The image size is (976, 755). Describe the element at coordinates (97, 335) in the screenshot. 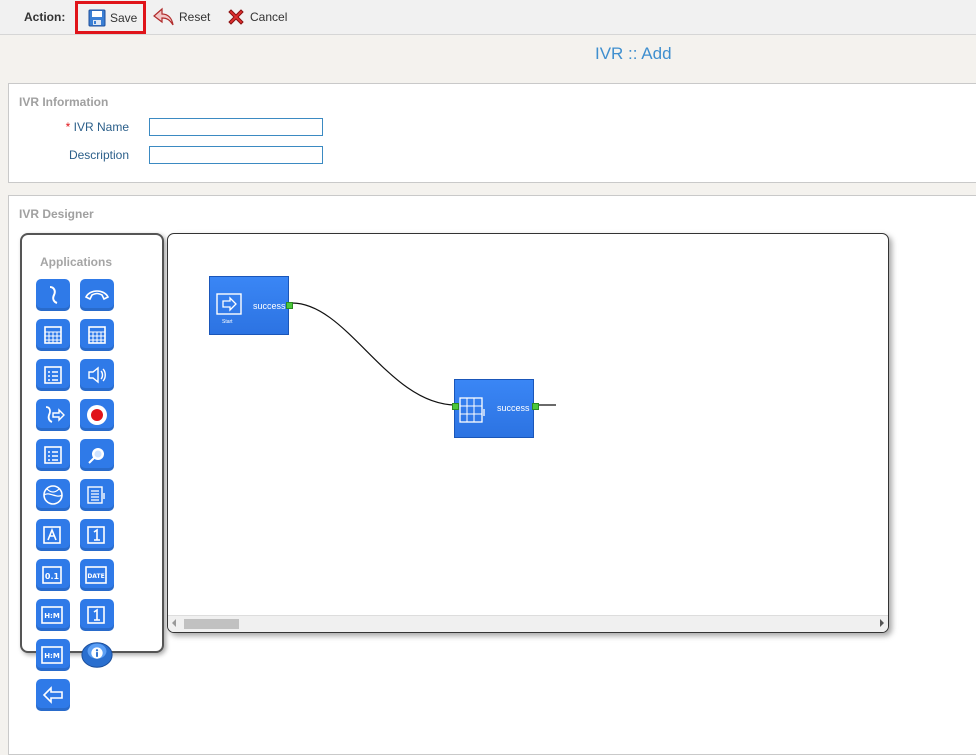

I see `calendar-2-icon` at that location.